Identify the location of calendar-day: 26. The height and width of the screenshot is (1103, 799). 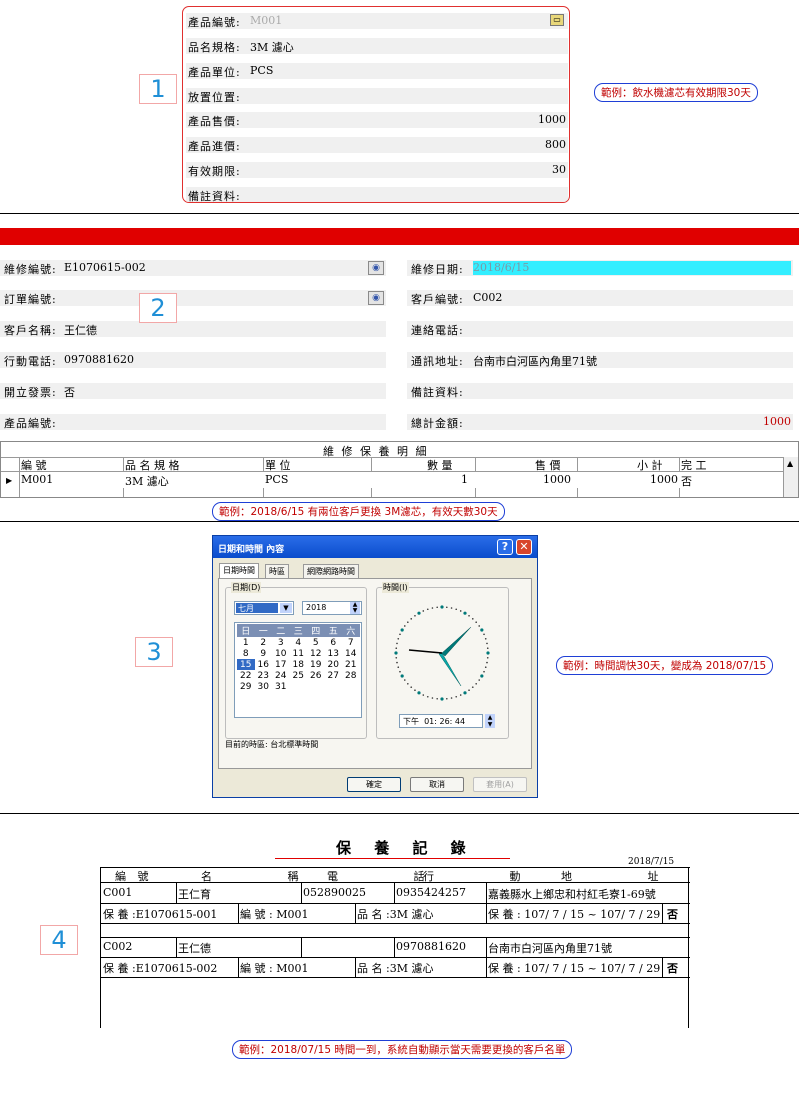
(316, 675).